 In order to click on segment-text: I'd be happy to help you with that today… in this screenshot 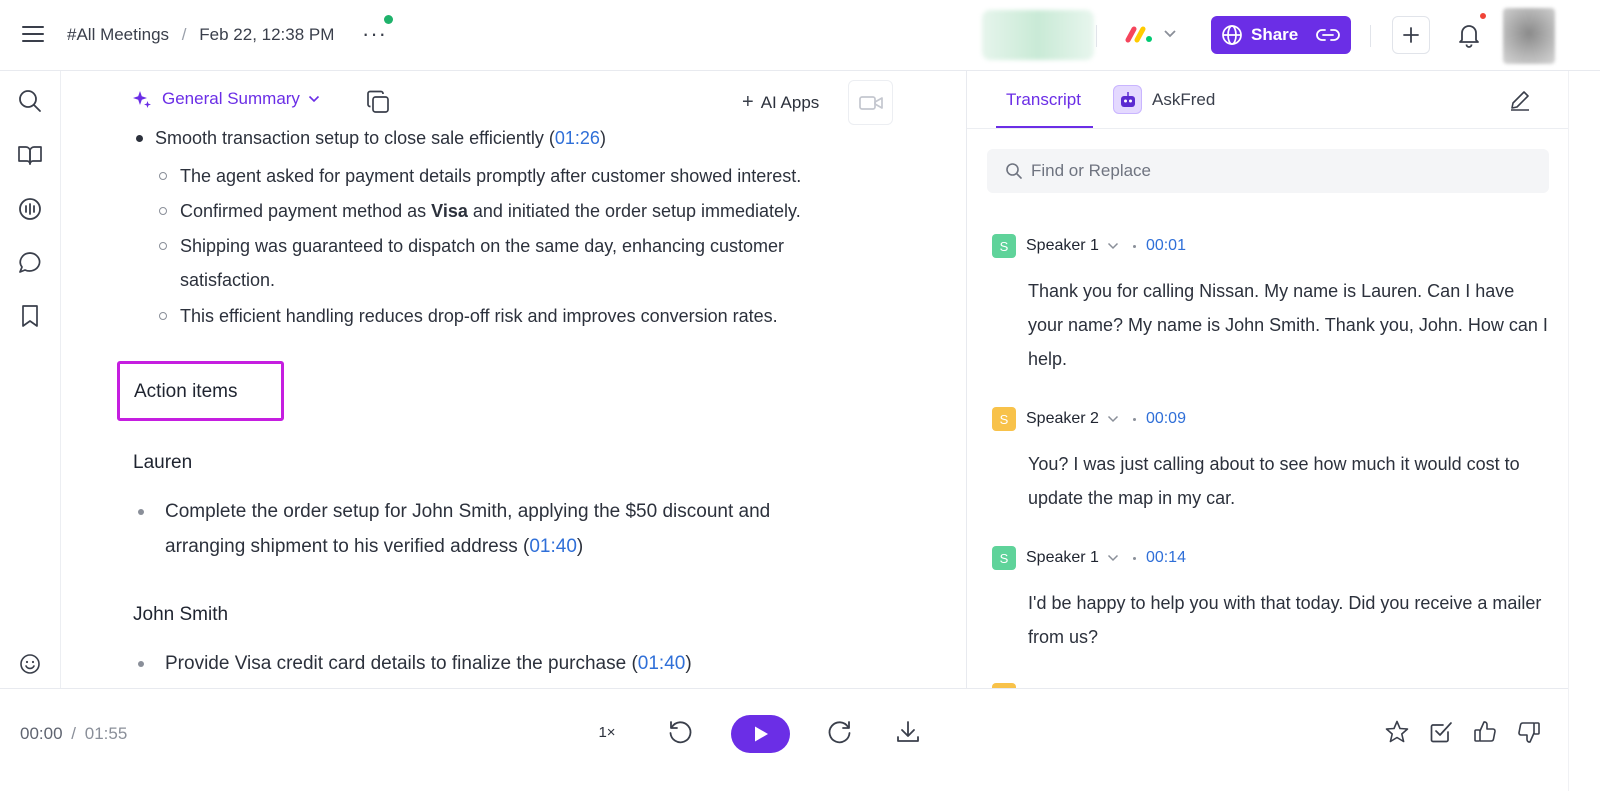, I will do `click(1285, 620)`.